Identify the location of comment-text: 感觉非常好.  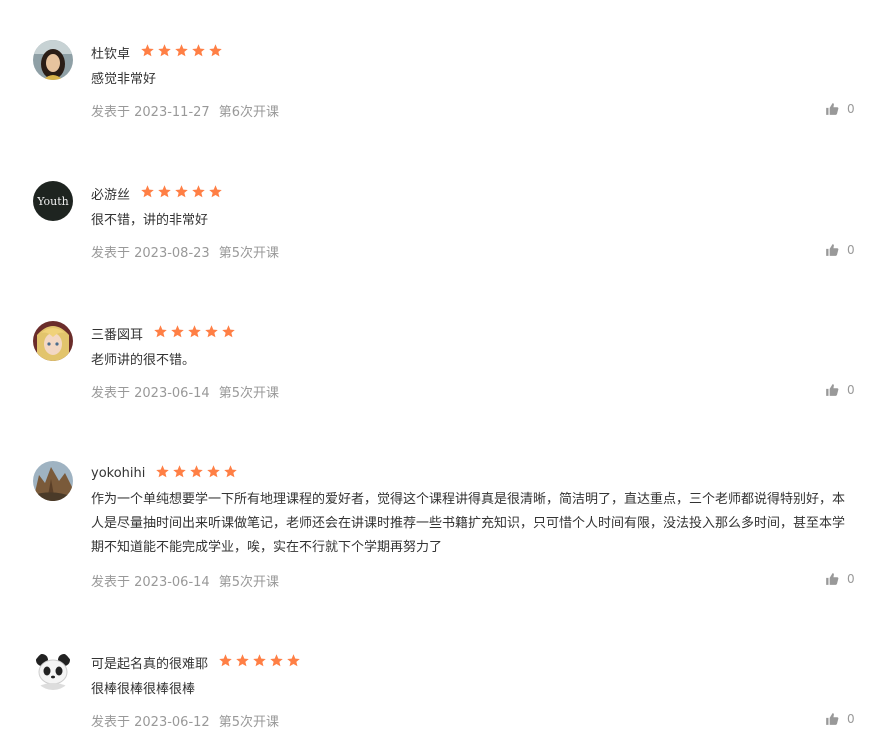
(124, 79).